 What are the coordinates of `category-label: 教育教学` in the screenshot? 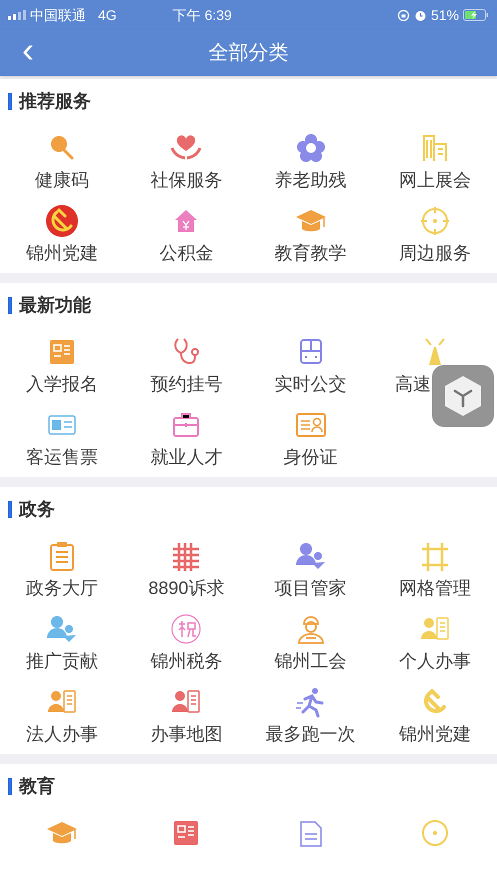 It's located at (310, 253).